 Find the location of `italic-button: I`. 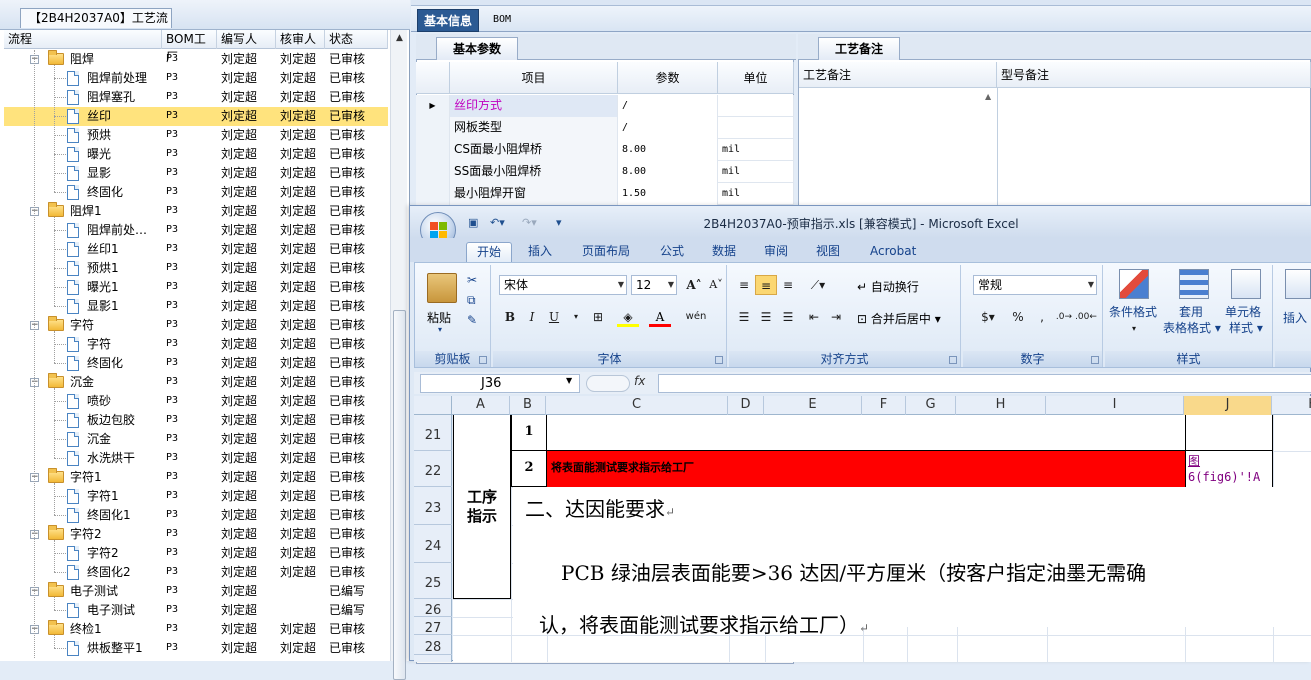

italic-button: I is located at coordinates (532, 317).